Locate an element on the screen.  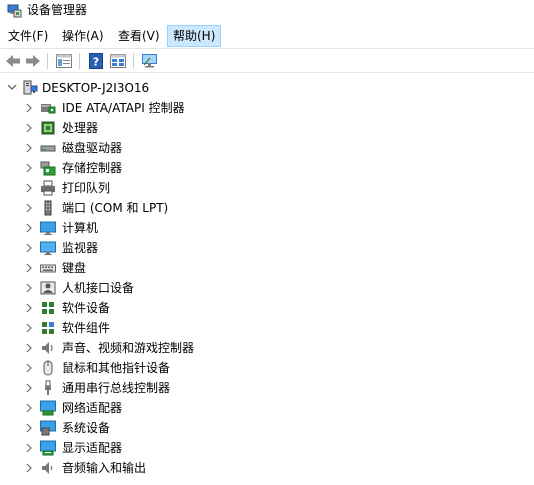
tree-node: 打印队列 is located at coordinates (267, 188).